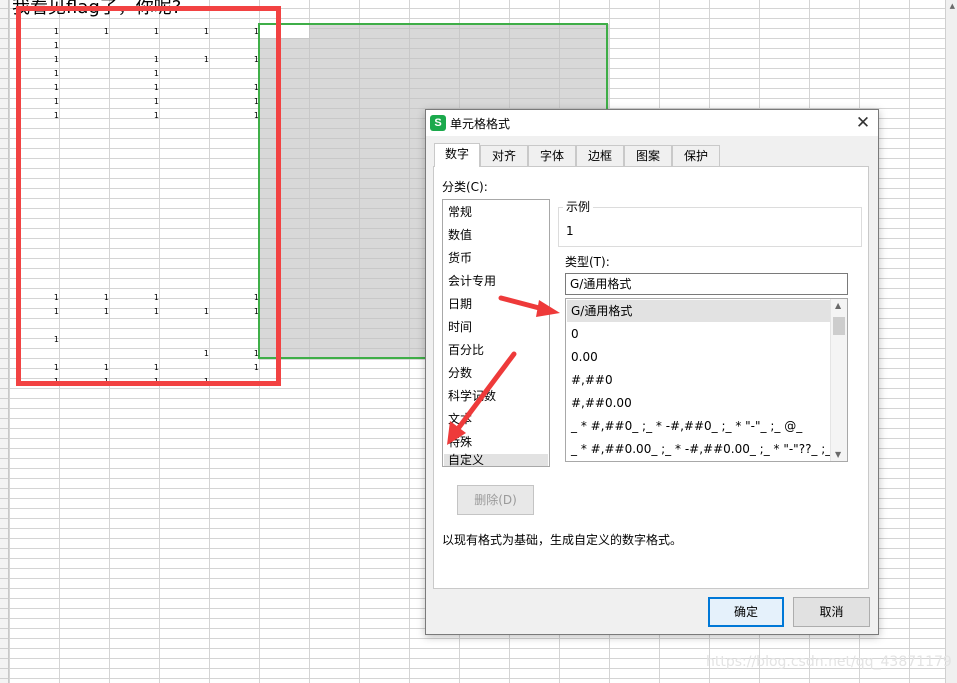 This screenshot has height=683, width=957. What do you see at coordinates (496, 350) in the screenshot?
I see `category-item: 百分比` at bounding box center [496, 350].